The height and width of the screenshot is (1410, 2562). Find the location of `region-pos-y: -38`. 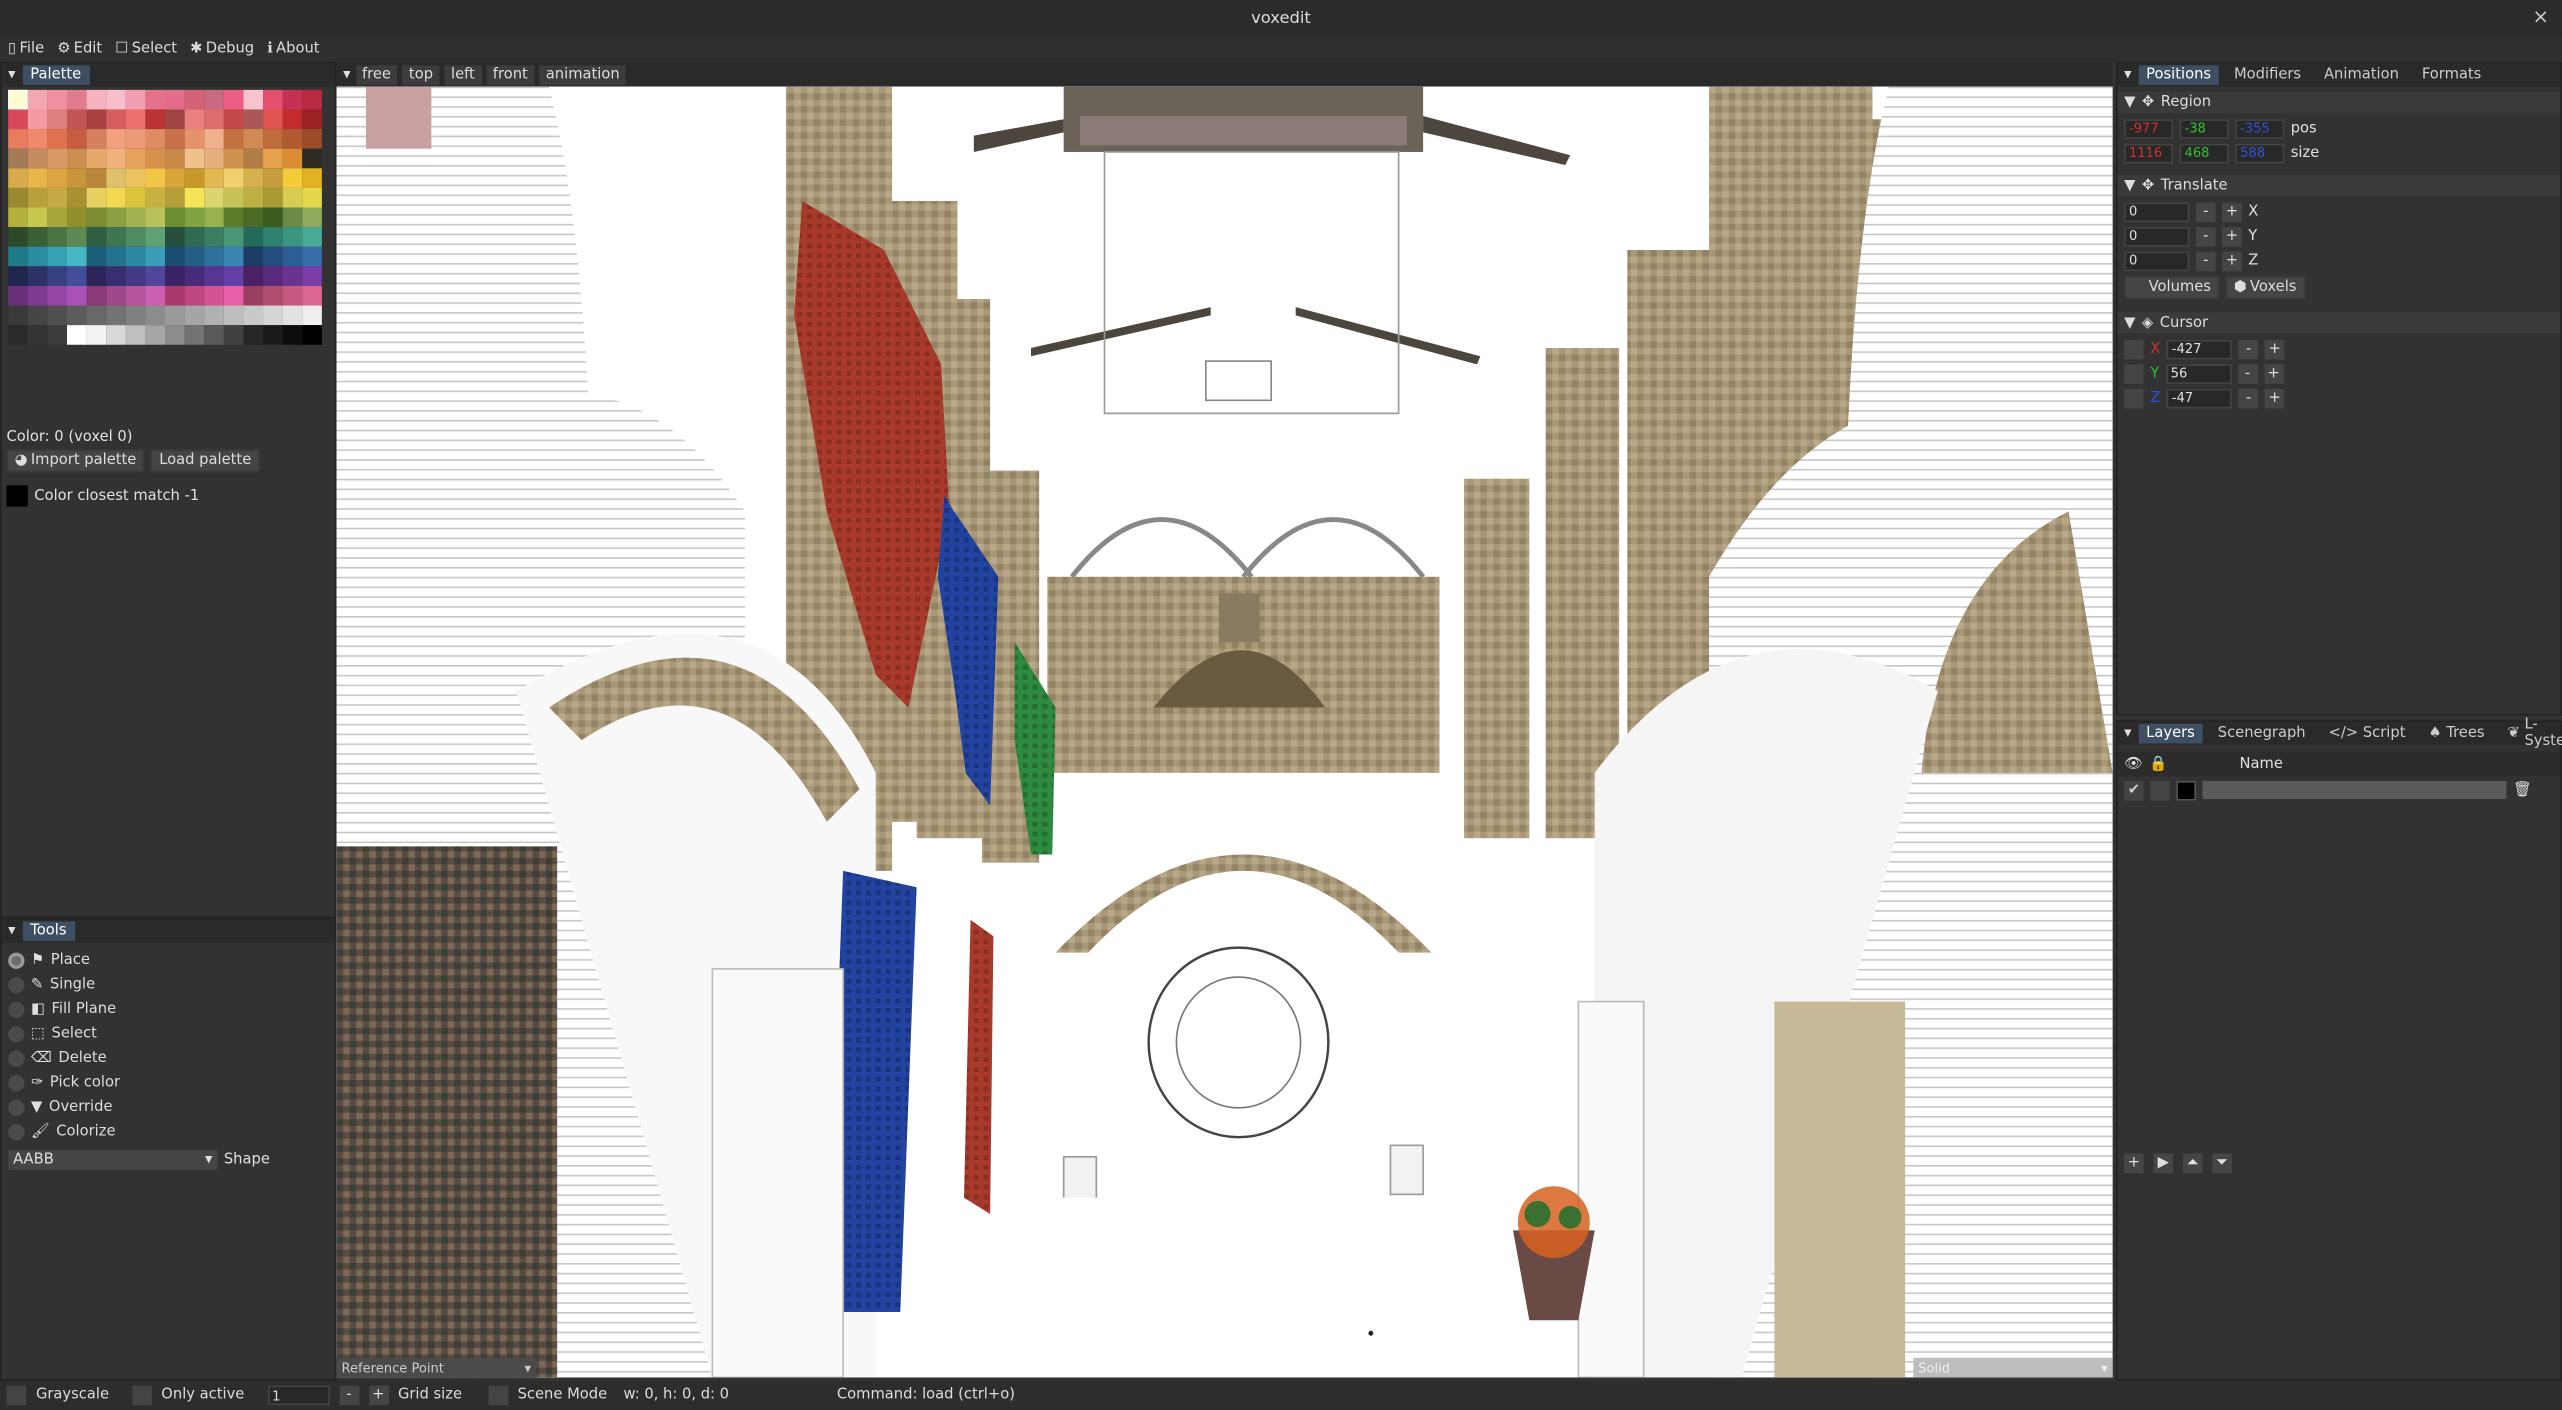

region-pos-y: -38 is located at coordinates (2204, 128).